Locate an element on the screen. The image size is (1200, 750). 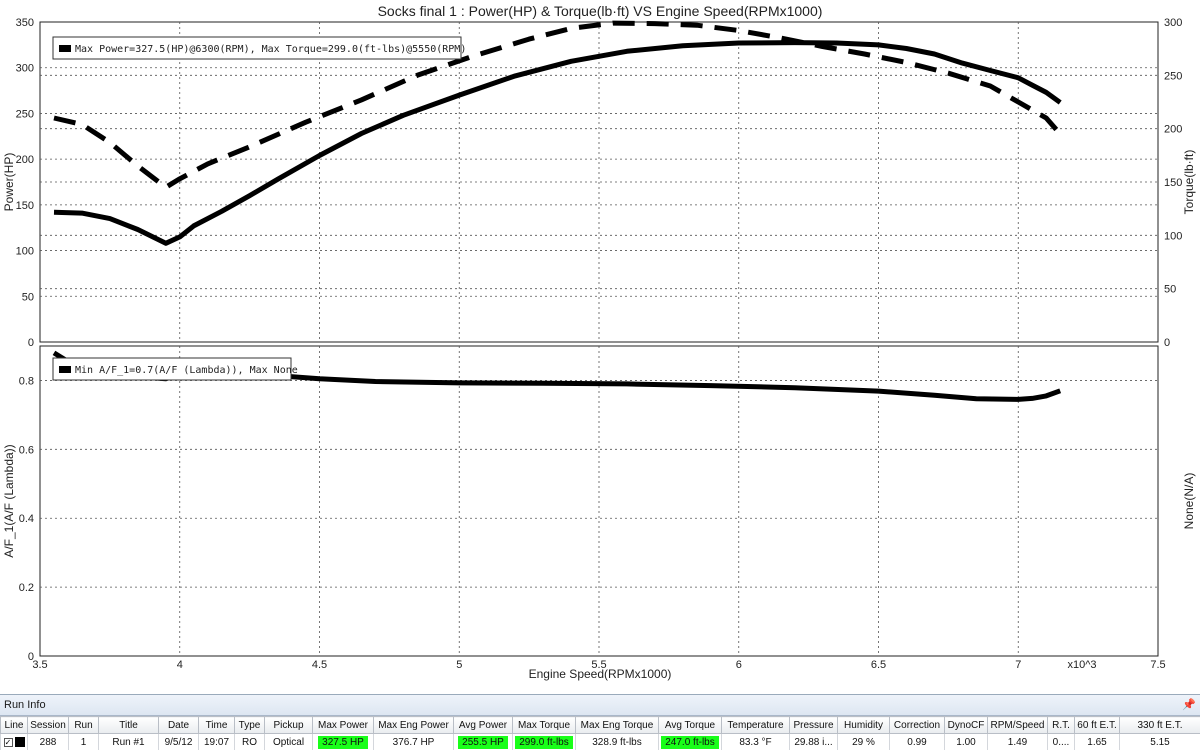
af-axis-label: A/F_1(A/F (Lambda)) is located at coordinates (9, 500).